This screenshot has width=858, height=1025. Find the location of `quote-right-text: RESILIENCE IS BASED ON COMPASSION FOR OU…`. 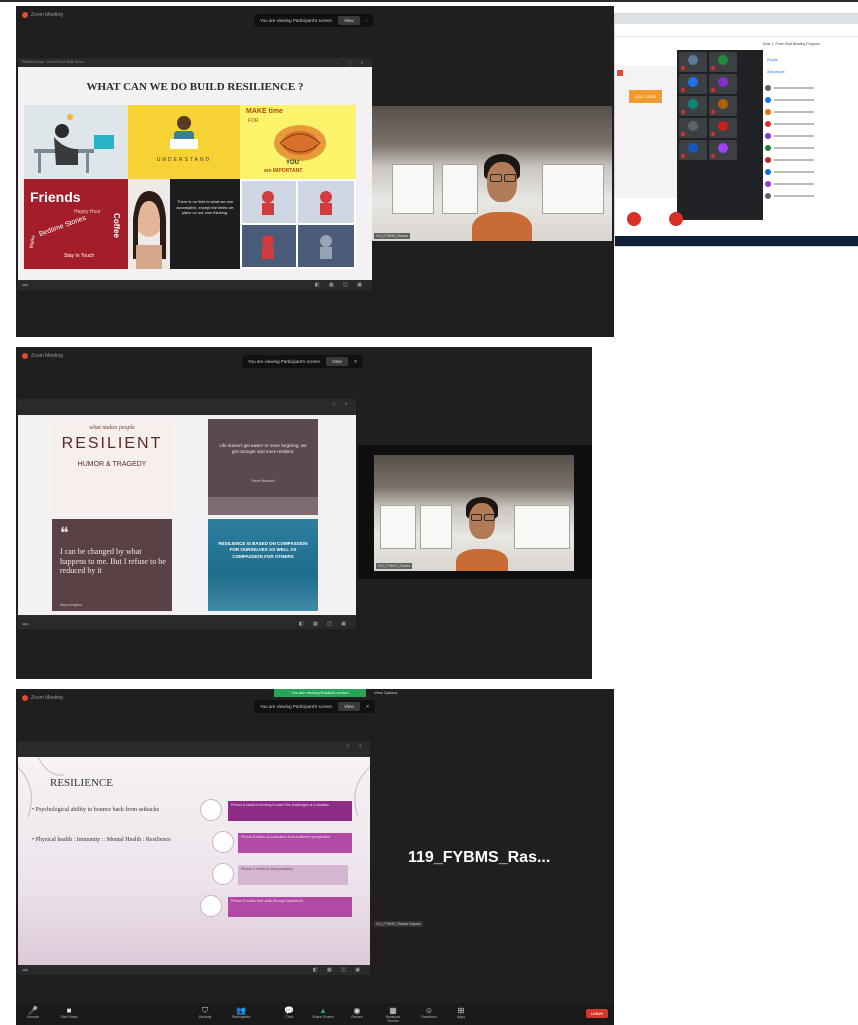

quote-right-text: RESILIENCE IS BASED ON COMPASSION FOR OU… is located at coordinates (263, 550).